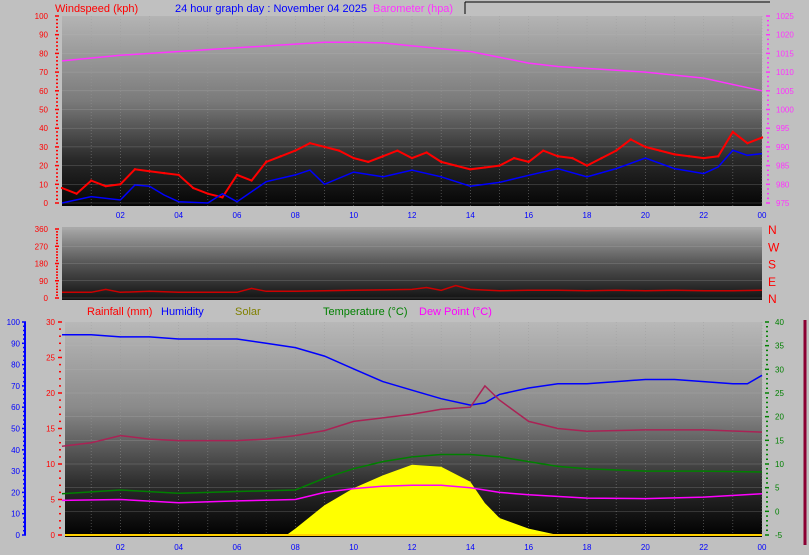 This screenshot has width=809, height=555. I want to click on windspeed-axis-tick-label: 80, so click(43, 53).